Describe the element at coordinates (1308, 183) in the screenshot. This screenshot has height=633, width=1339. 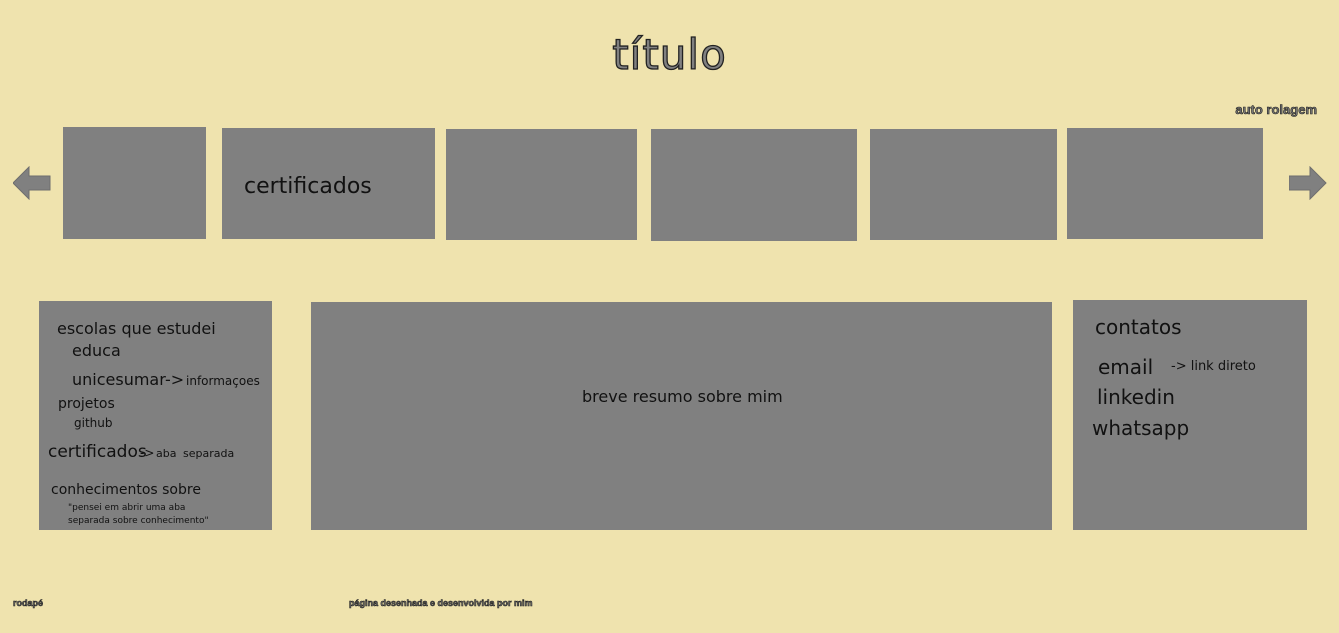
I see `arrow-right-icon` at that location.